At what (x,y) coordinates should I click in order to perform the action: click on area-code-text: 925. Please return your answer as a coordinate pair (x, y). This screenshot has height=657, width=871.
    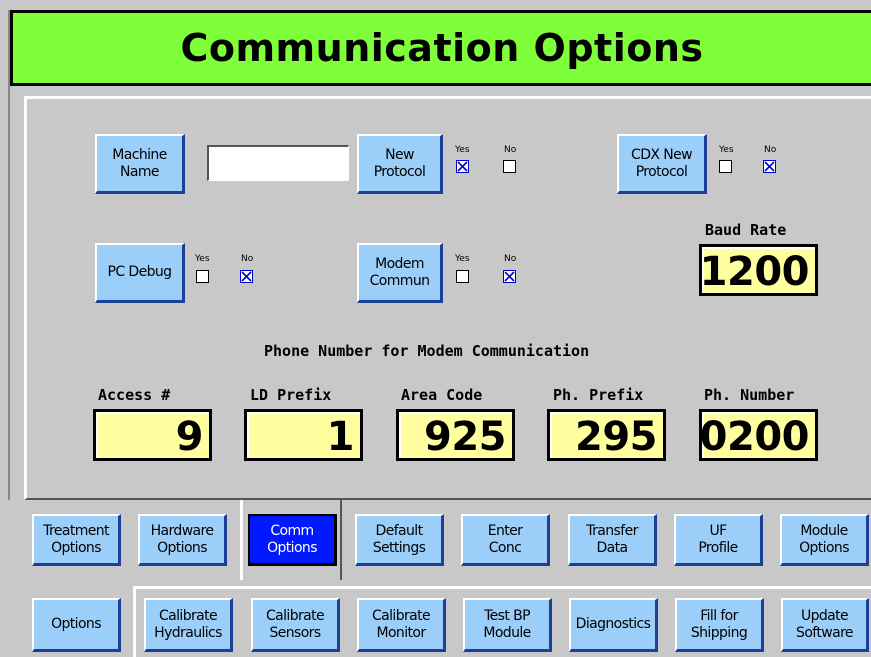
    Looking at the image, I should click on (465, 437).